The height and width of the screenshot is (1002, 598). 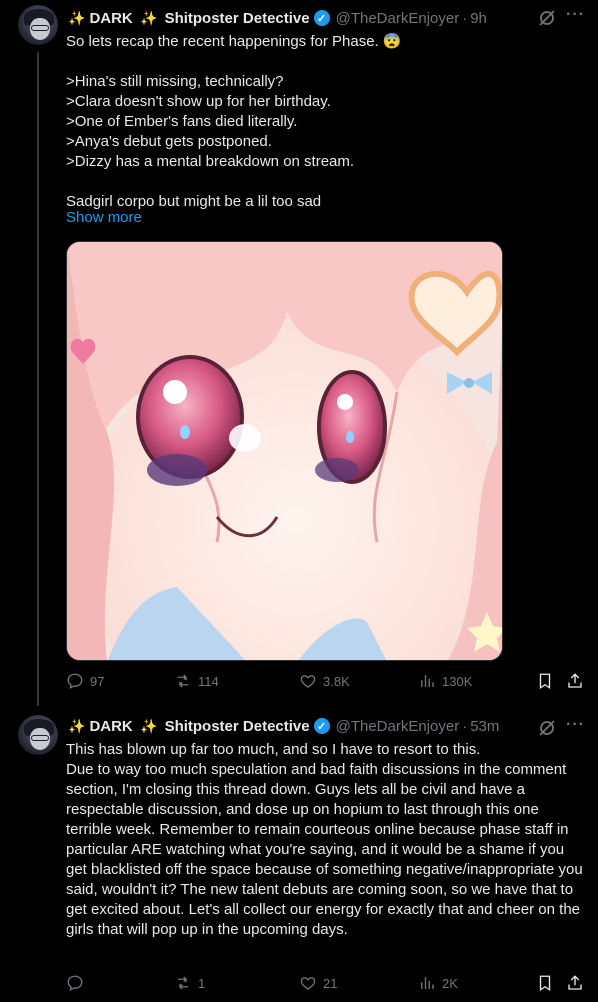 I want to click on tweet-actions: 97 114 3.8K 130K, so click(x=326, y=684).